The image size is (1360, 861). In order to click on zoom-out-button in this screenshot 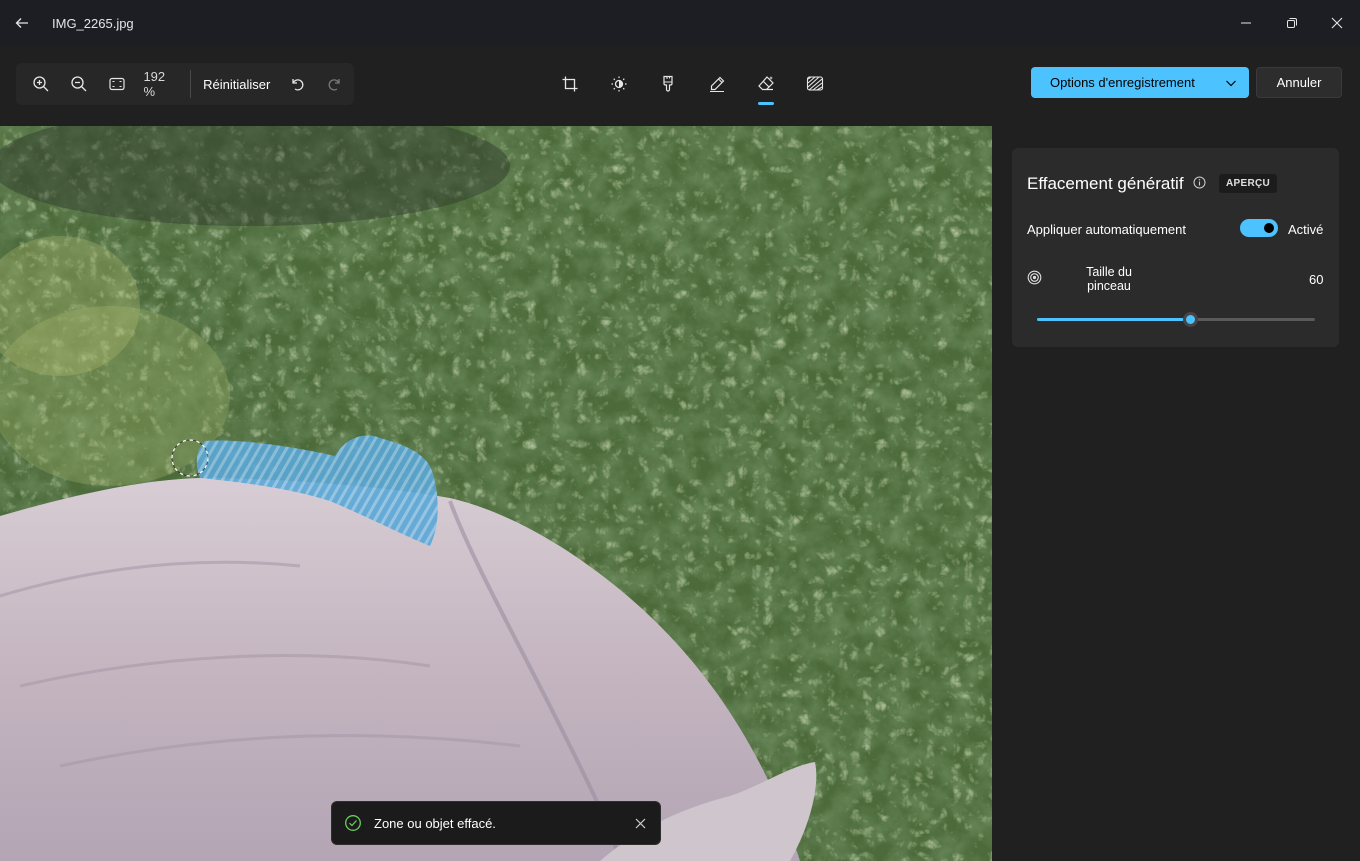, I will do `click(79, 84)`.